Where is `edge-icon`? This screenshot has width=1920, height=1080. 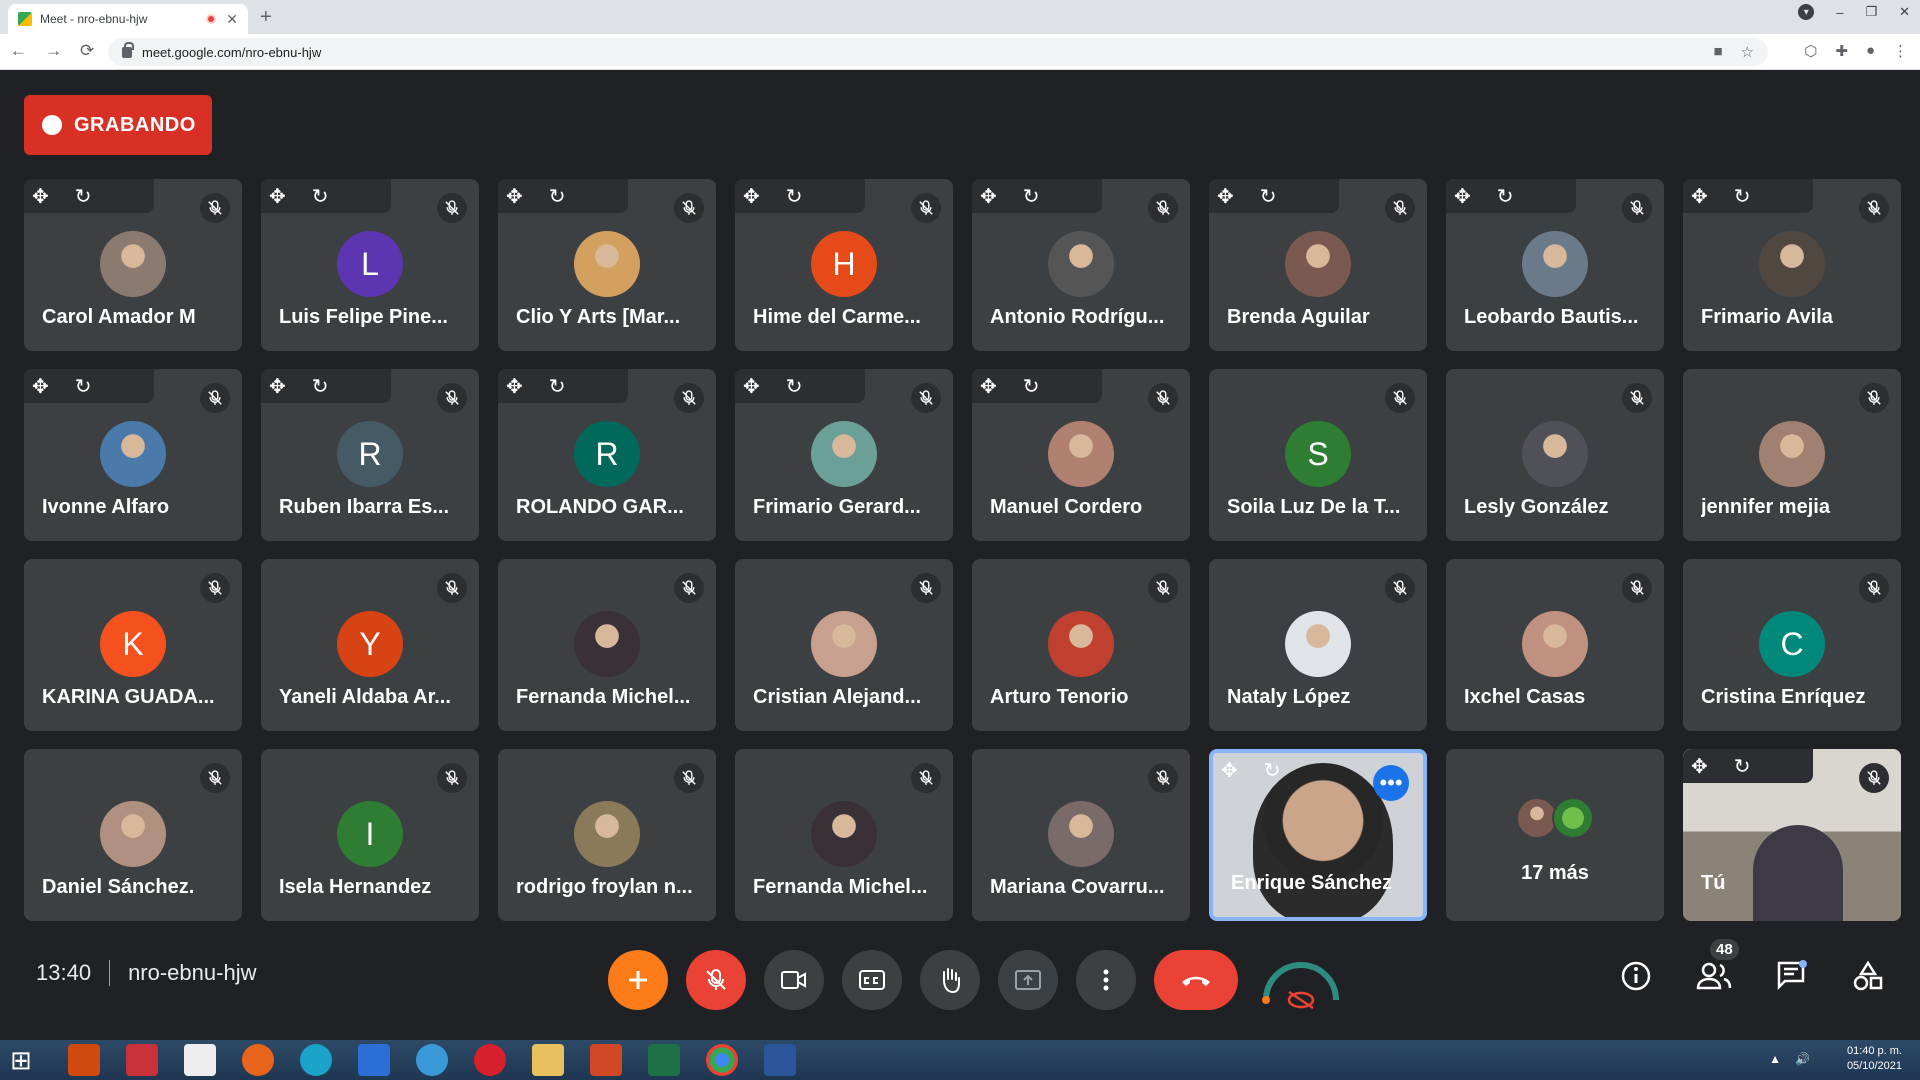 edge-icon is located at coordinates (316, 1060).